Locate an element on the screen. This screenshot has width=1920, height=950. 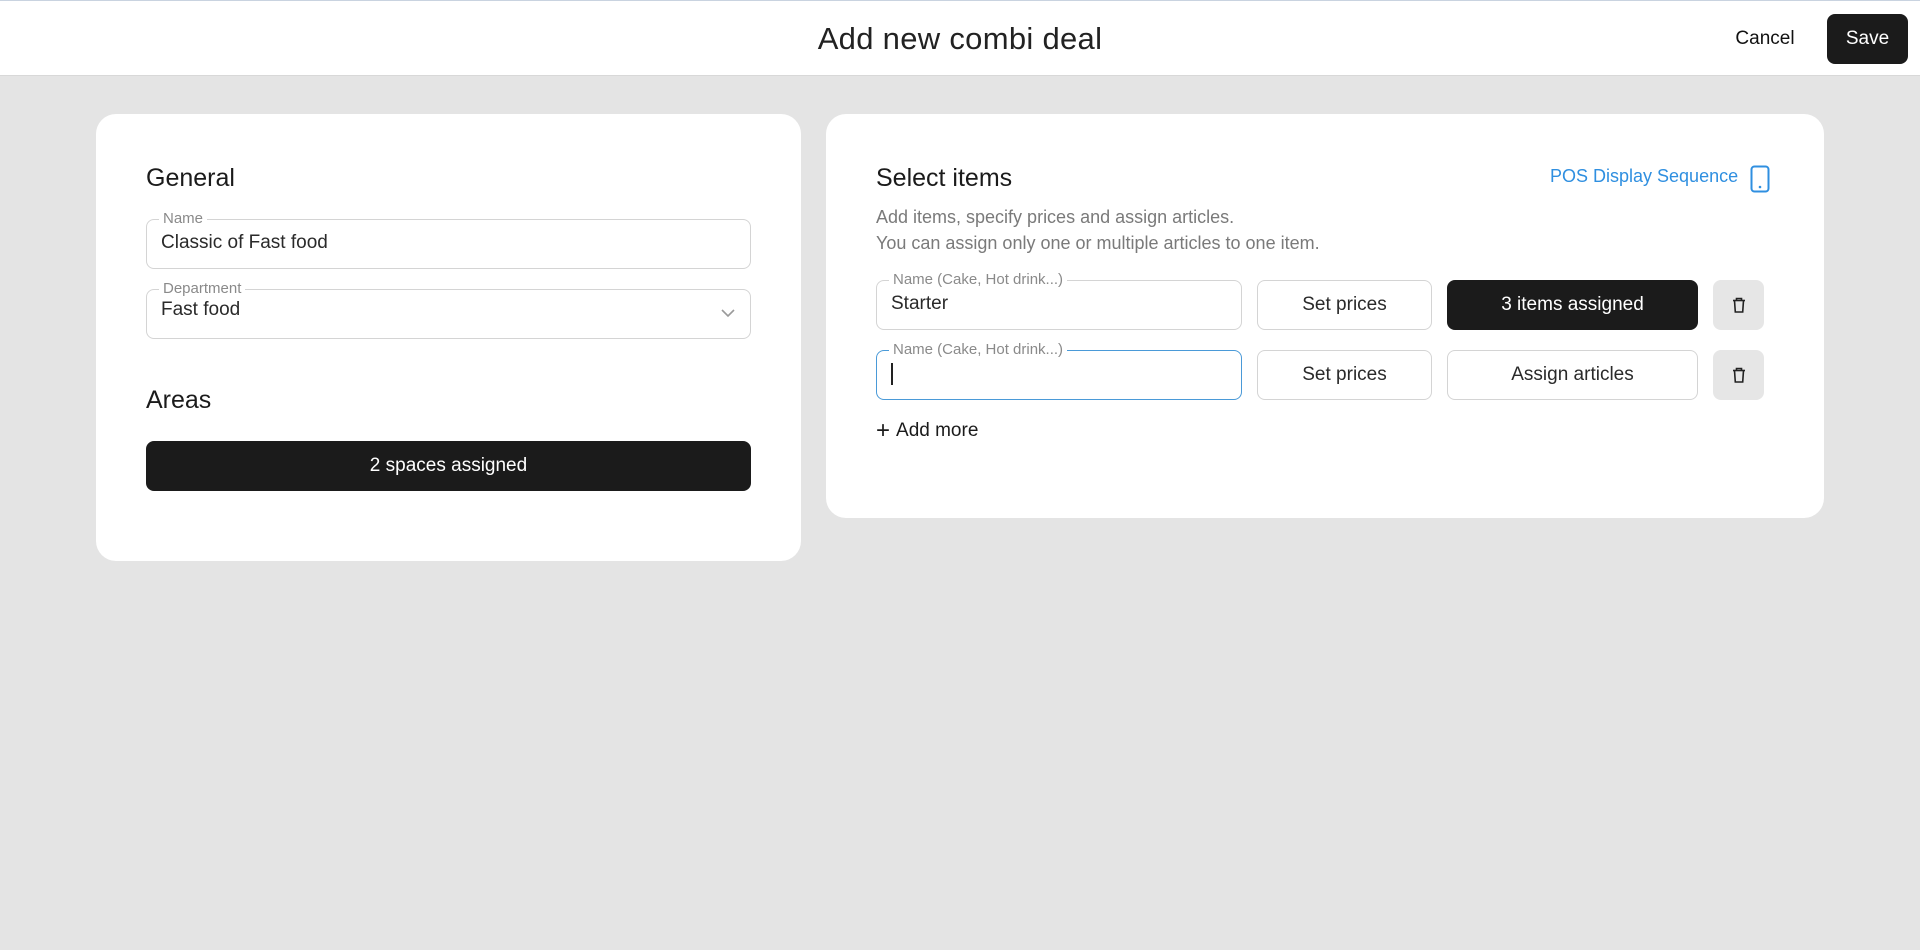
item-name-value: Starter is located at coordinates (920, 303).